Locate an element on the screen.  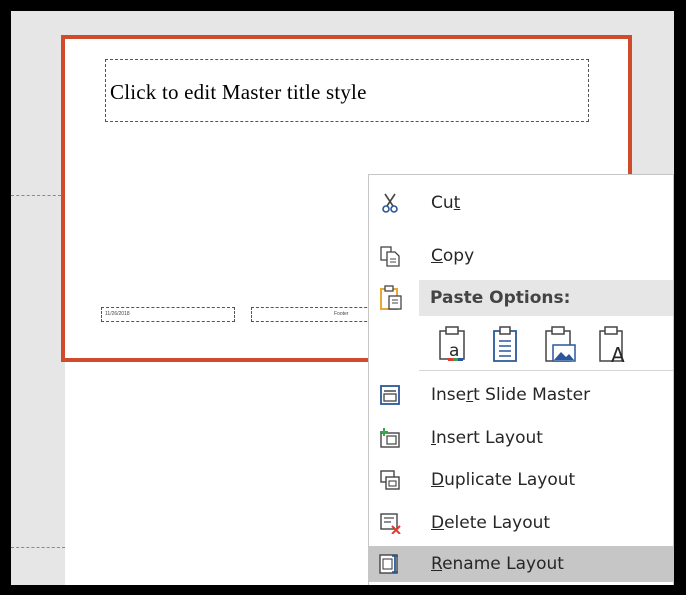
menu-separator is located at coordinates (546, 370).